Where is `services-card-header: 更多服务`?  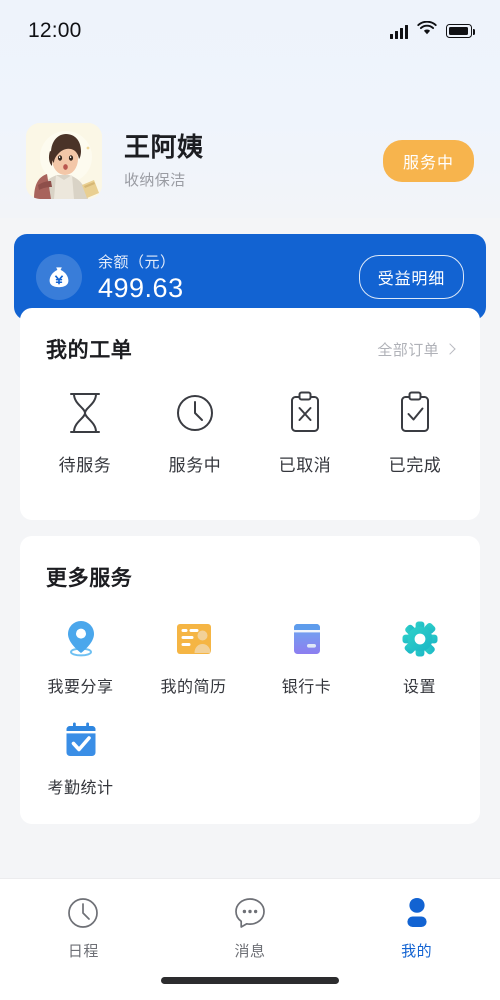 services-card-header: 更多服务 is located at coordinates (250, 564).